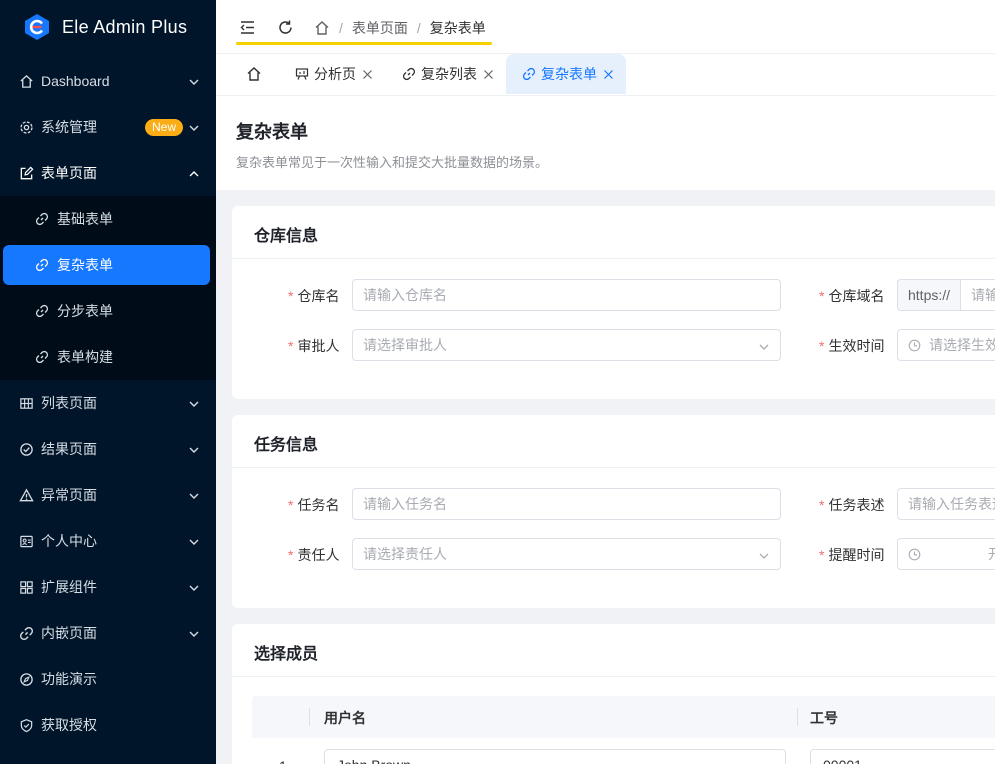 The image size is (995, 764). I want to click on effective-time-label: * 生效时间, so click(852, 346).